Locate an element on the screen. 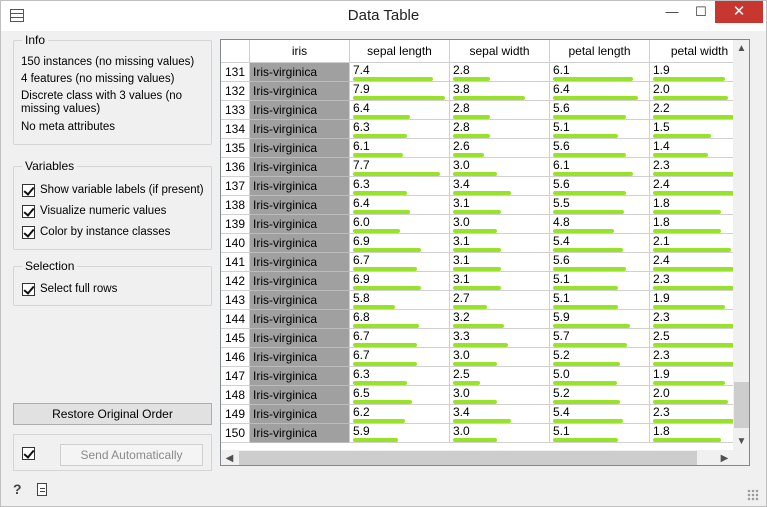 The height and width of the screenshot is (507, 767). visualize-numeric-values-checkbox: Visualize numeric values is located at coordinates (94, 211).